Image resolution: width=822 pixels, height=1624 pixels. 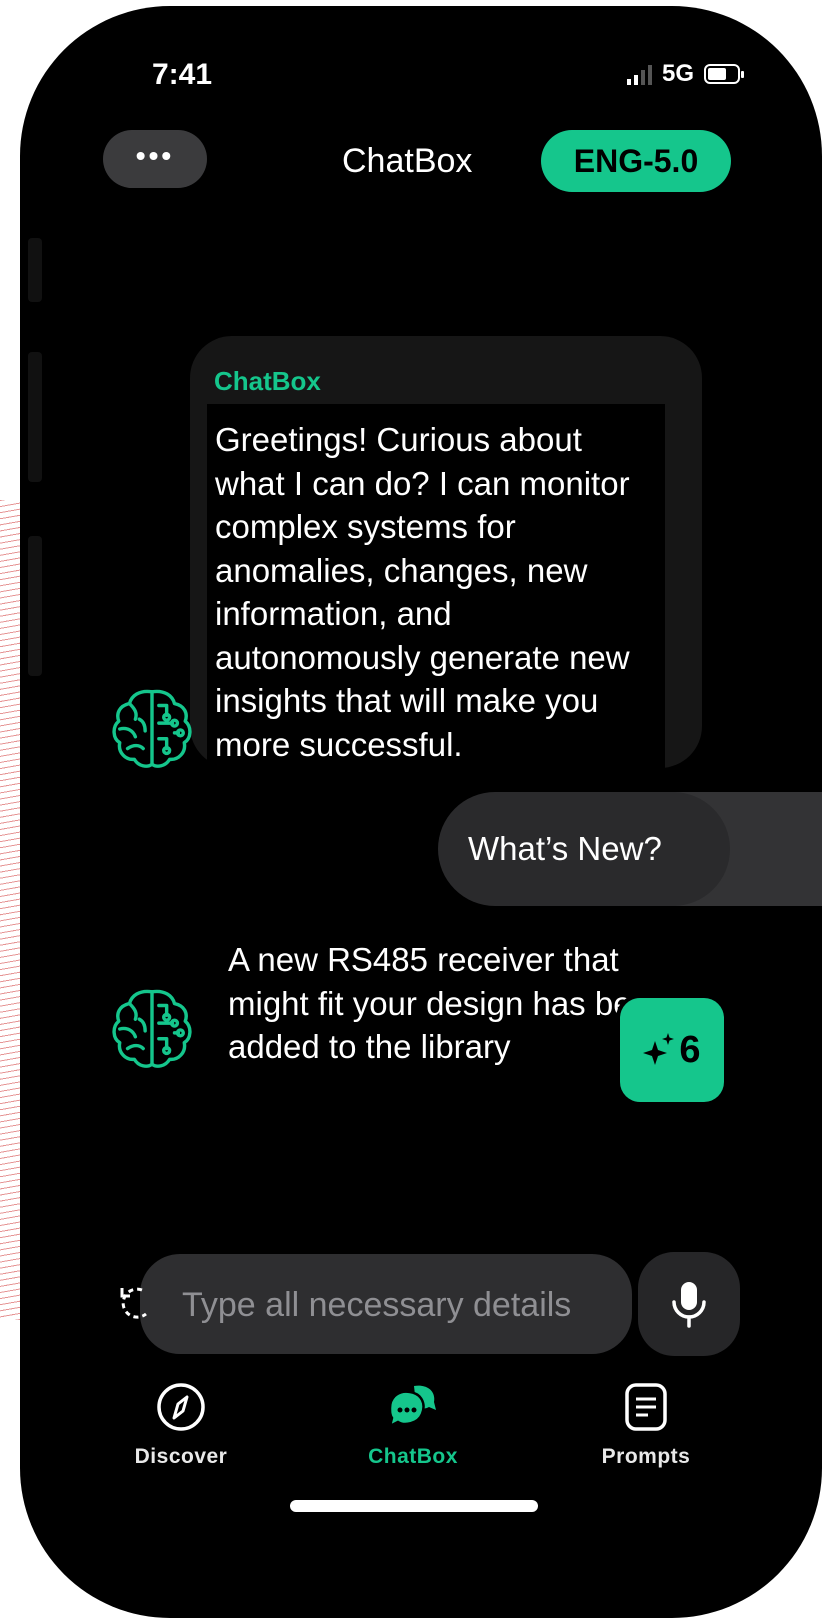 I want to click on home-indicator, so click(x=414, y=1506).